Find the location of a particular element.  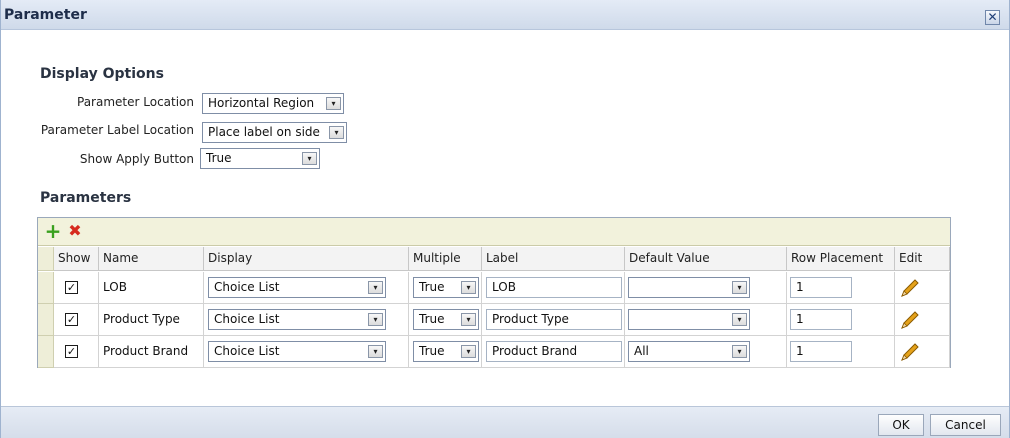

dialog-titlebar: Parameter ✕ is located at coordinates (505, 15).